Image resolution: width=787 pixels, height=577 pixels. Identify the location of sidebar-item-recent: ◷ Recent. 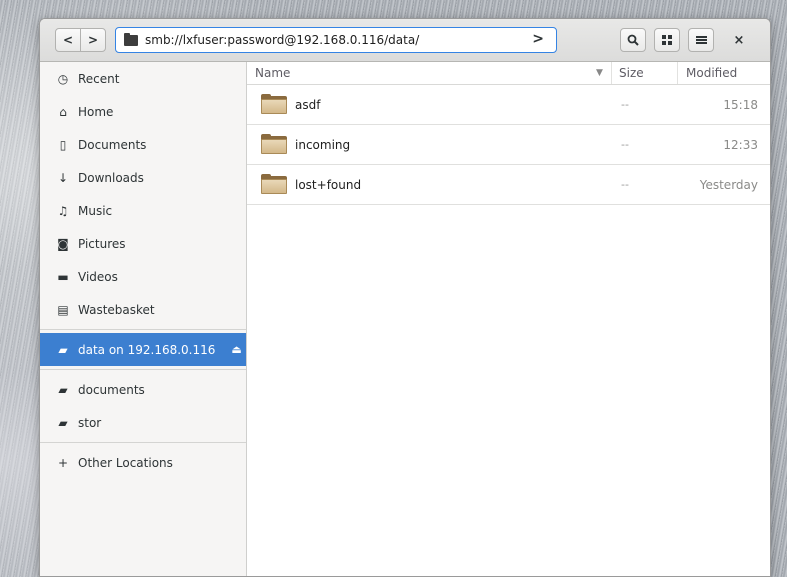
(143, 78).